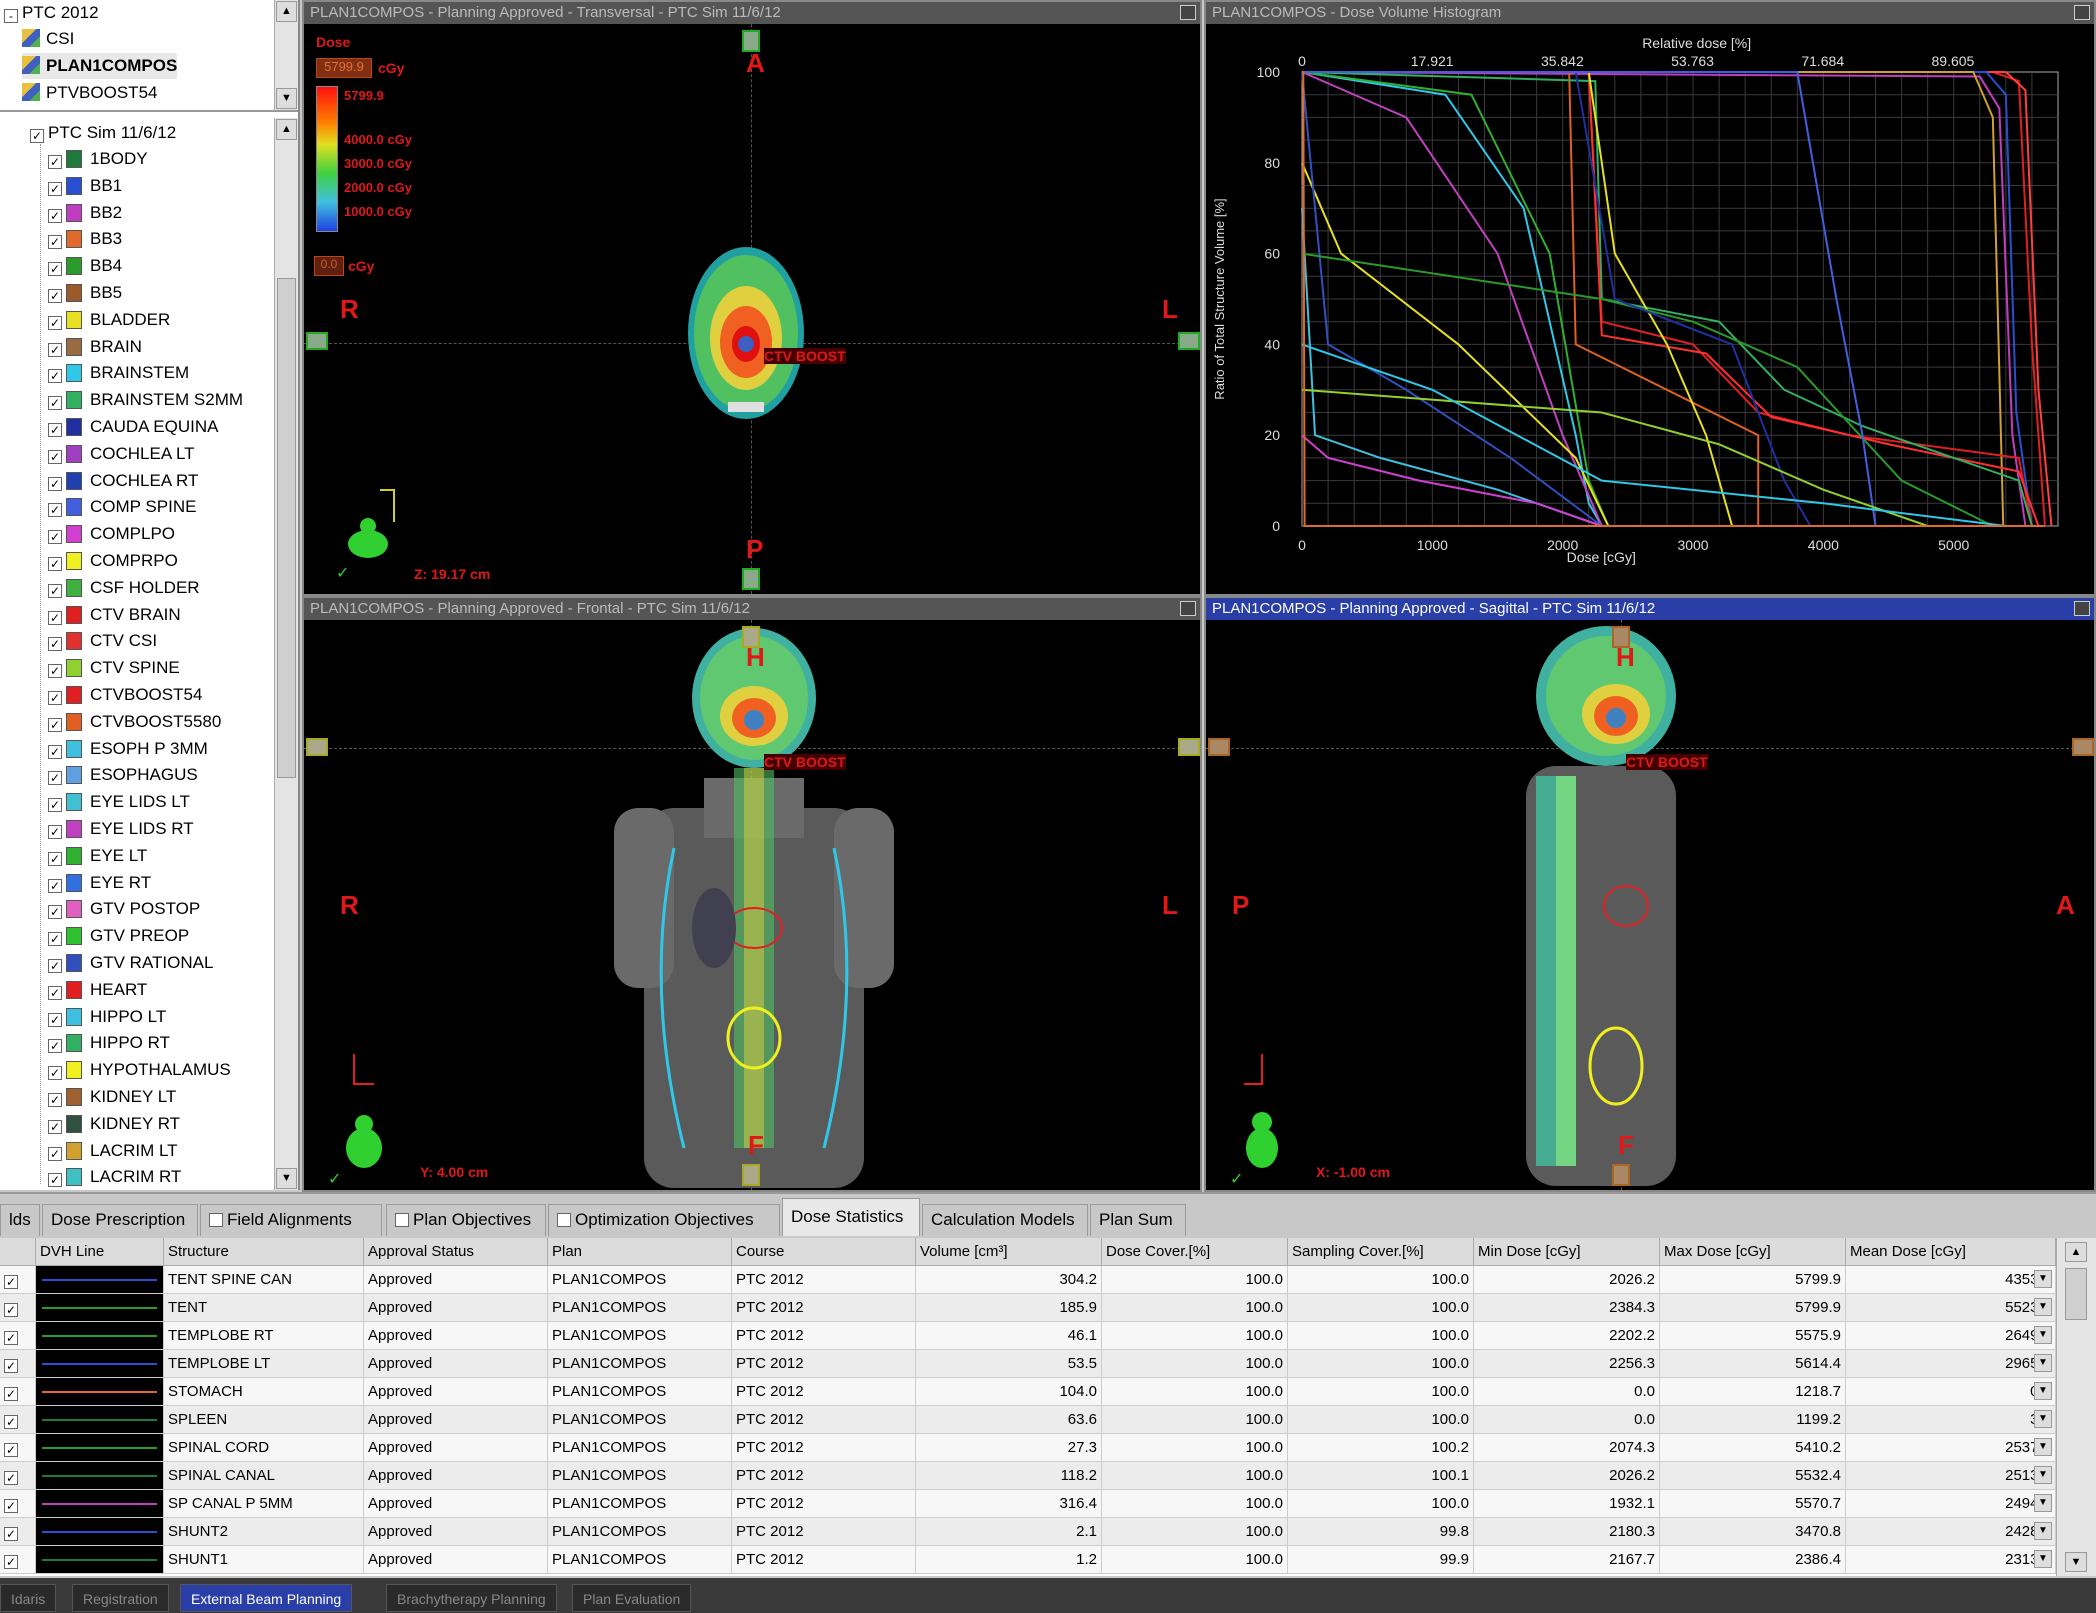 The image size is (2096, 1613). Describe the element at coordinates (128, 749) in the screenshot. I see `structure-item: ✓ ESOPH P 3MM` at that location.